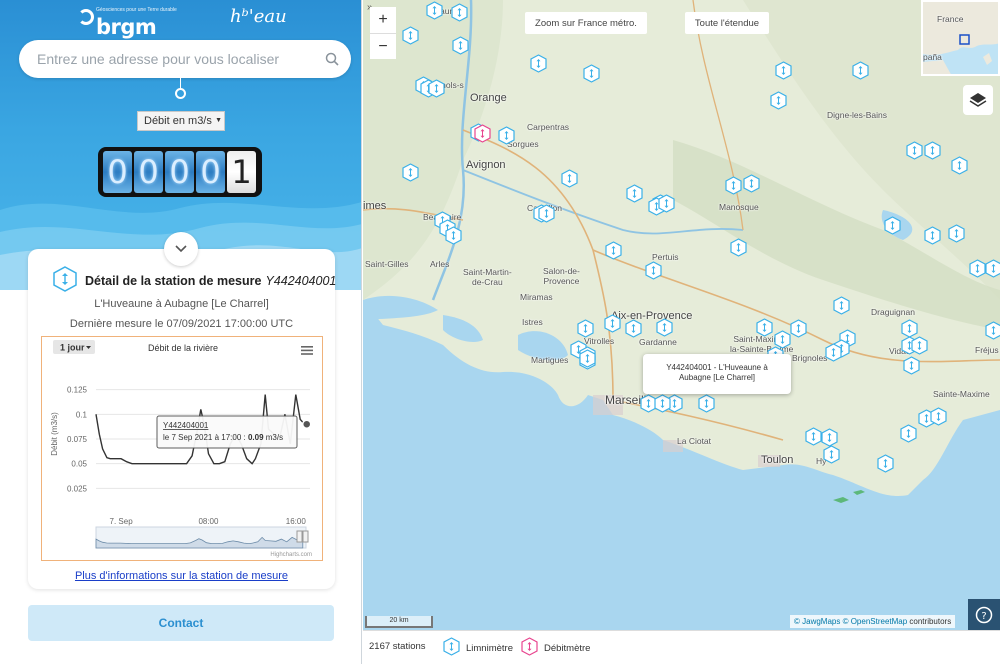 This screenshot has height=664, width=1000. What do you see at coordinates (223, 437) in the screenshot?
I see `tooltip-text: le 7 Sep 2021 à 17:00 : 0.09 m3/s` at bounding box center [223, 437].